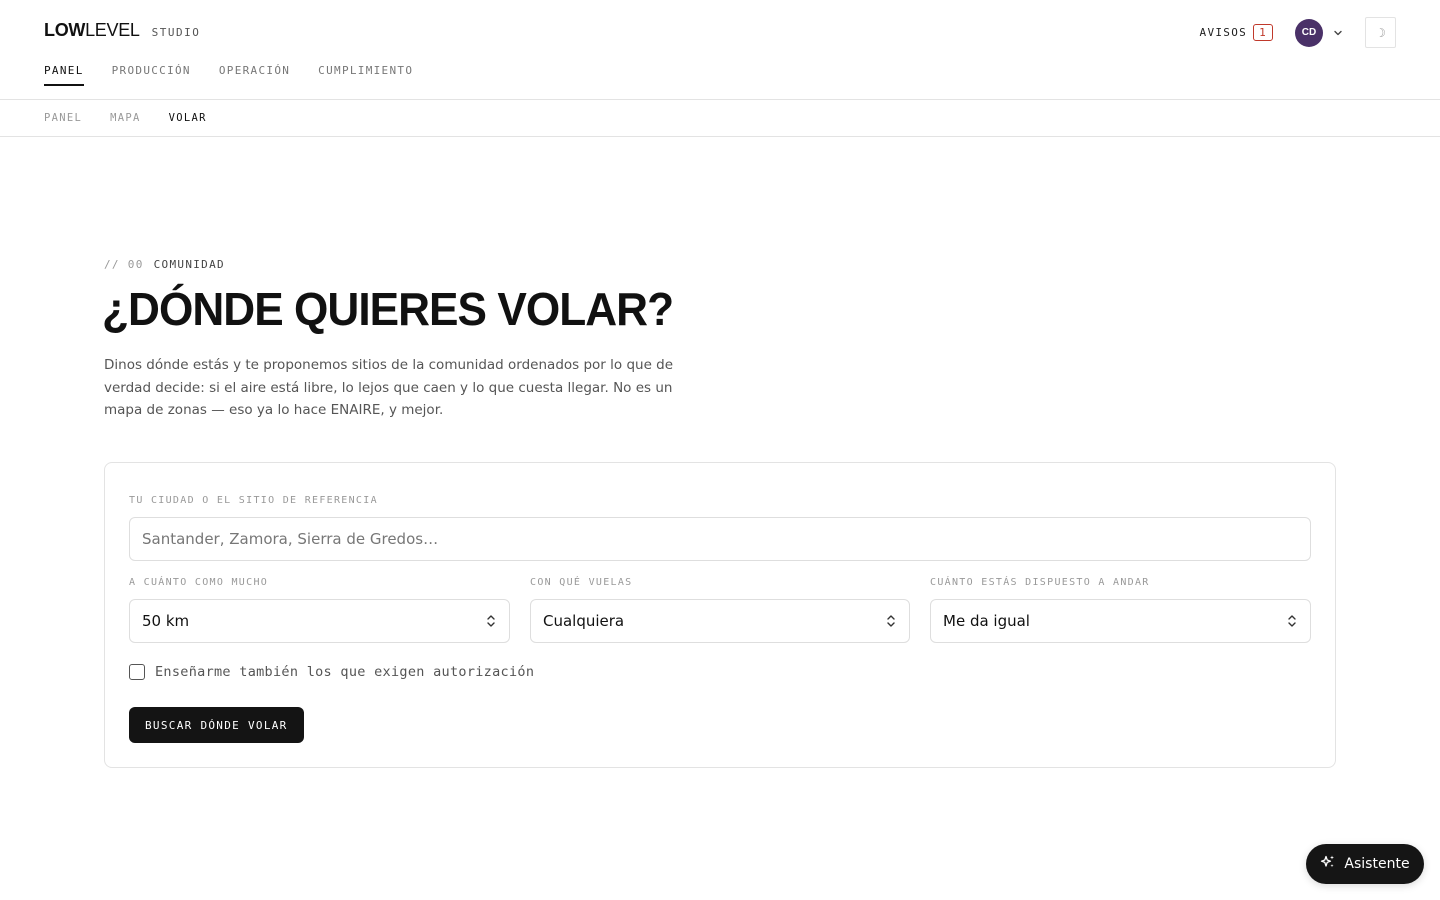 This screenshot has width=1440, height=900. Describe the element at coordinates (365, 75) in the screenshot. I see `nav-tab-cumplimiento: CUMPLIMIENTO` at that location.